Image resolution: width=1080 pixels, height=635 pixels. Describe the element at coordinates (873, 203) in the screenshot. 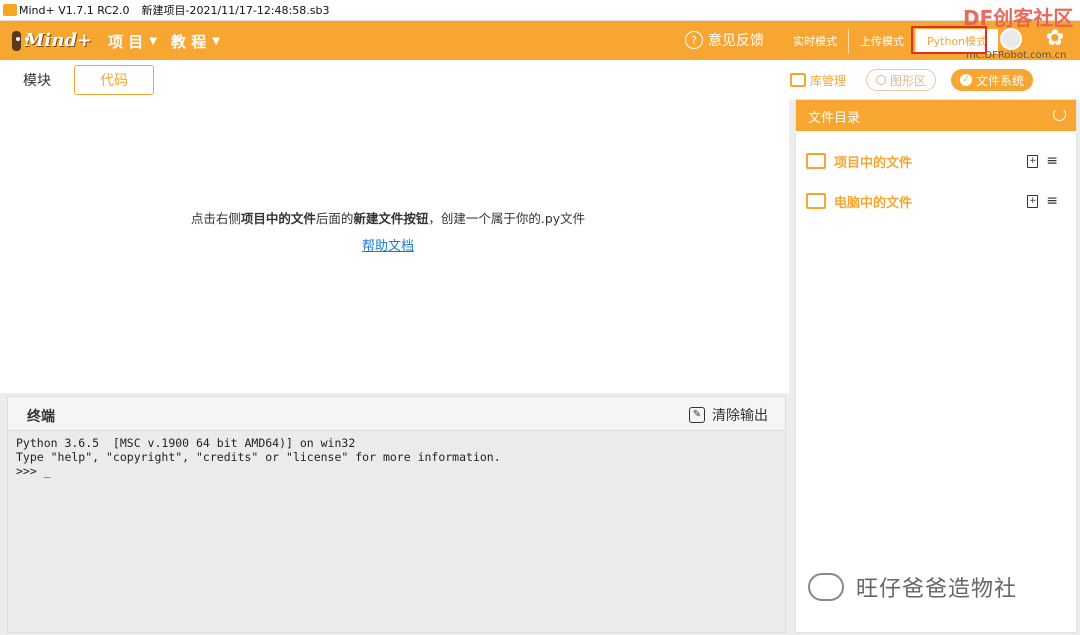

I see `computer-files-label: 电脑中的文件` at that location.